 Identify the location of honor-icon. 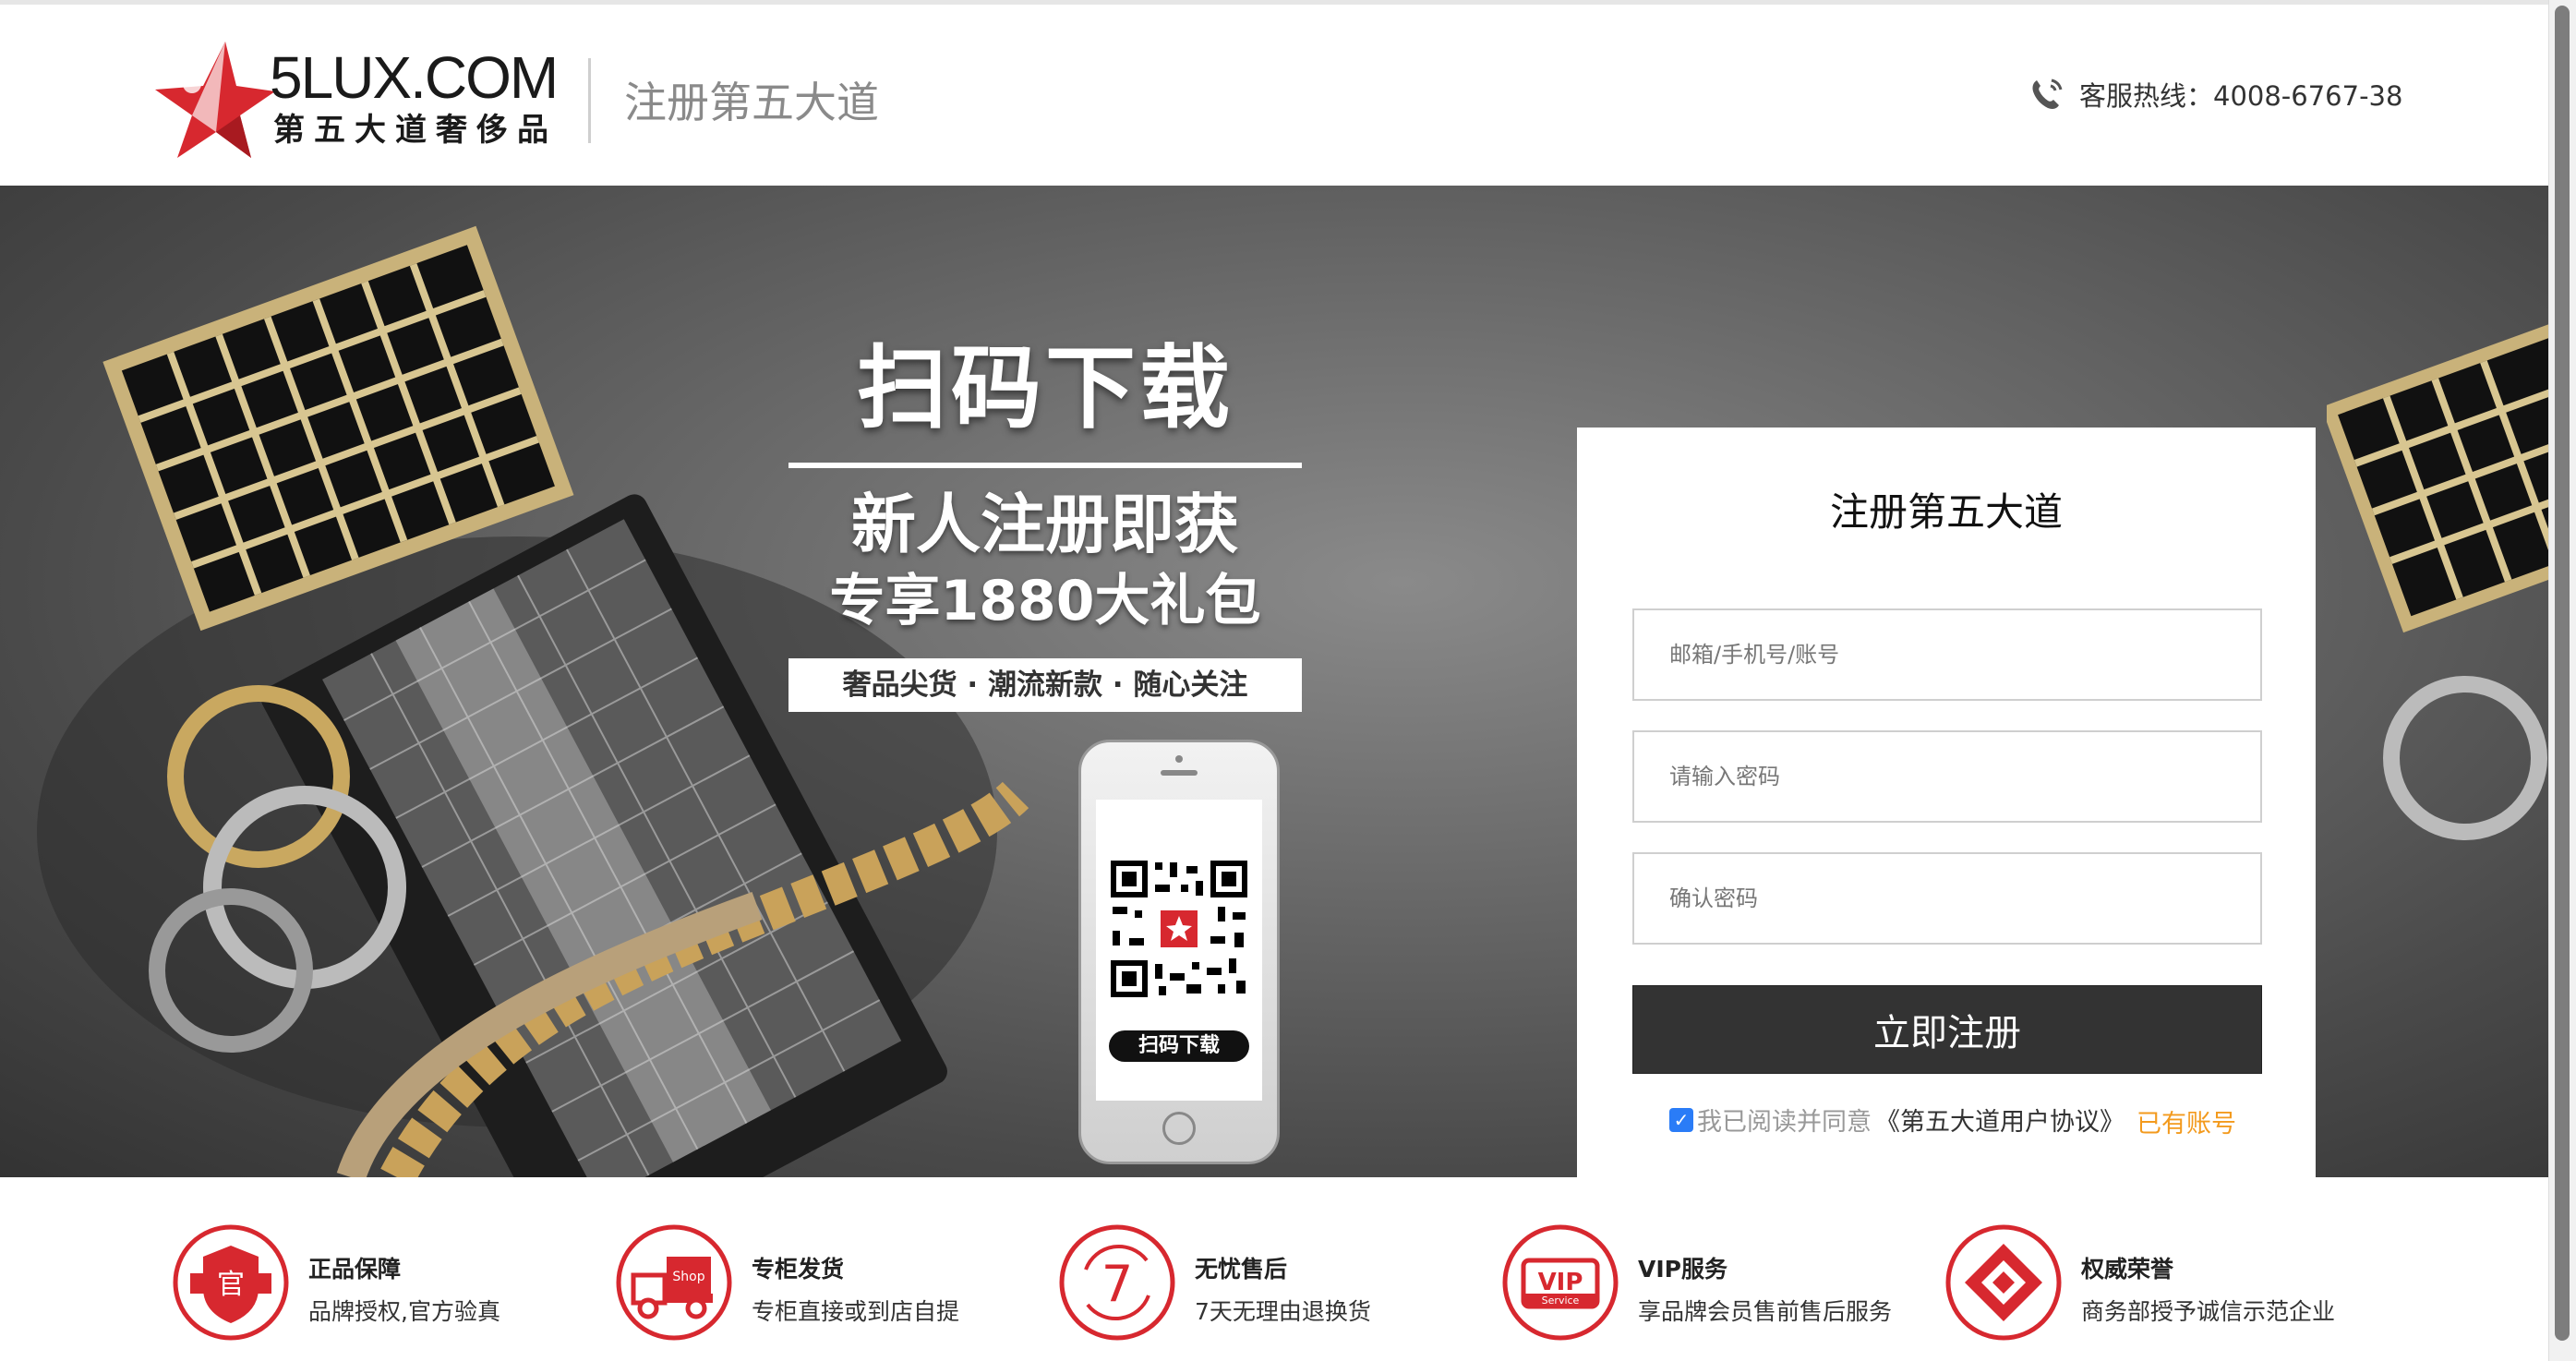
(2003, 1282).